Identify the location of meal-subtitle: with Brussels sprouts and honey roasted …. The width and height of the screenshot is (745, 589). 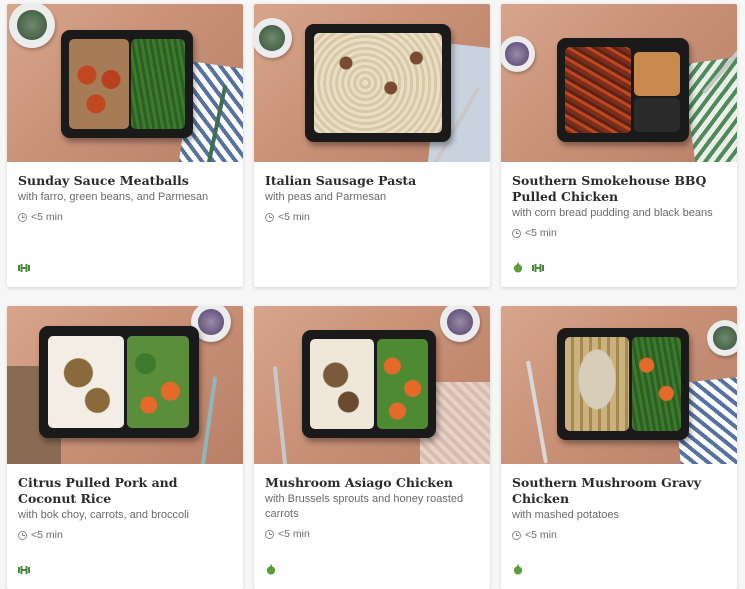
(364, 506).